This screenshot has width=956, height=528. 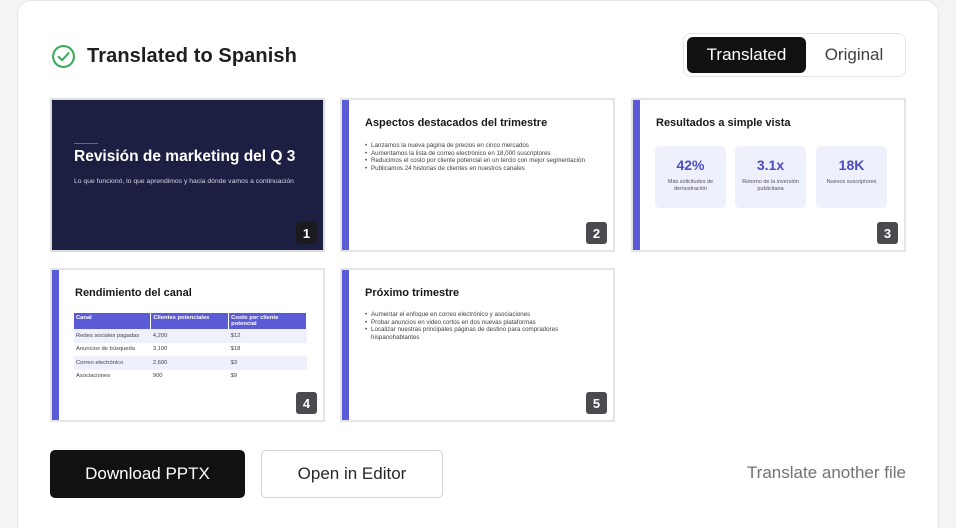 What do you see at coordinates (63, 56) in the screenshot?
I see `check-circle-icon` at bounding box center [63, 56].